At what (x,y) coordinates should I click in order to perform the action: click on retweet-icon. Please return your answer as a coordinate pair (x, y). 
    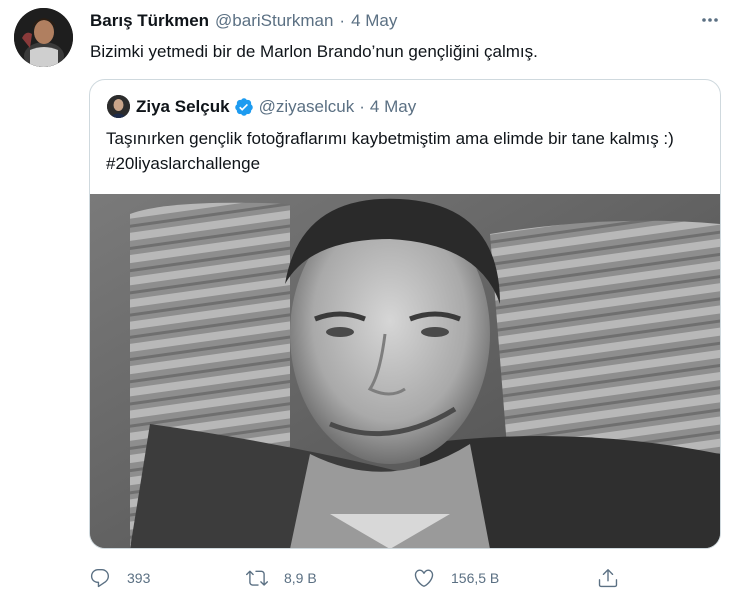
    Looking at the image, I should click on (257, 578).